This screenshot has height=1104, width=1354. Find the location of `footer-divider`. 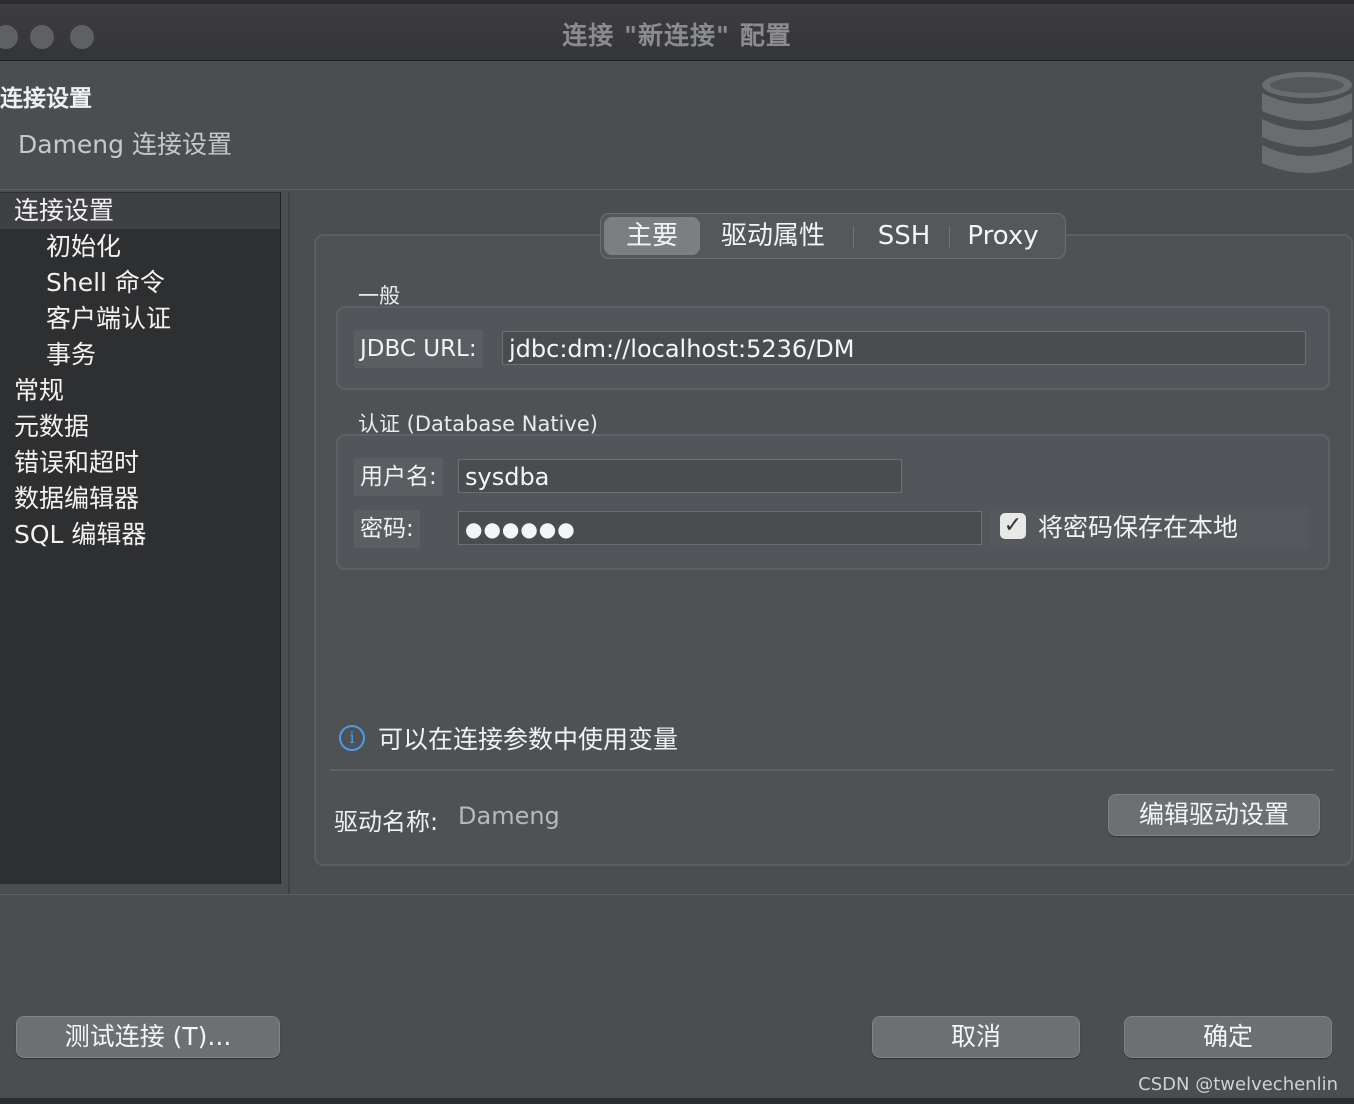

footer-divider is located at coordinates (677, 894).